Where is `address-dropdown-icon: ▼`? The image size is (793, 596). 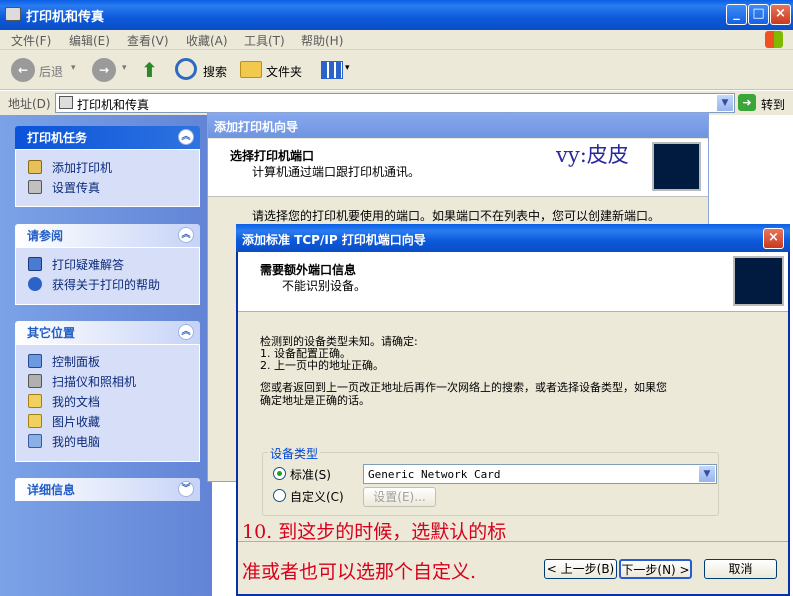
address-dropdown-icon: ▼ is located at coordinates (725, 103).